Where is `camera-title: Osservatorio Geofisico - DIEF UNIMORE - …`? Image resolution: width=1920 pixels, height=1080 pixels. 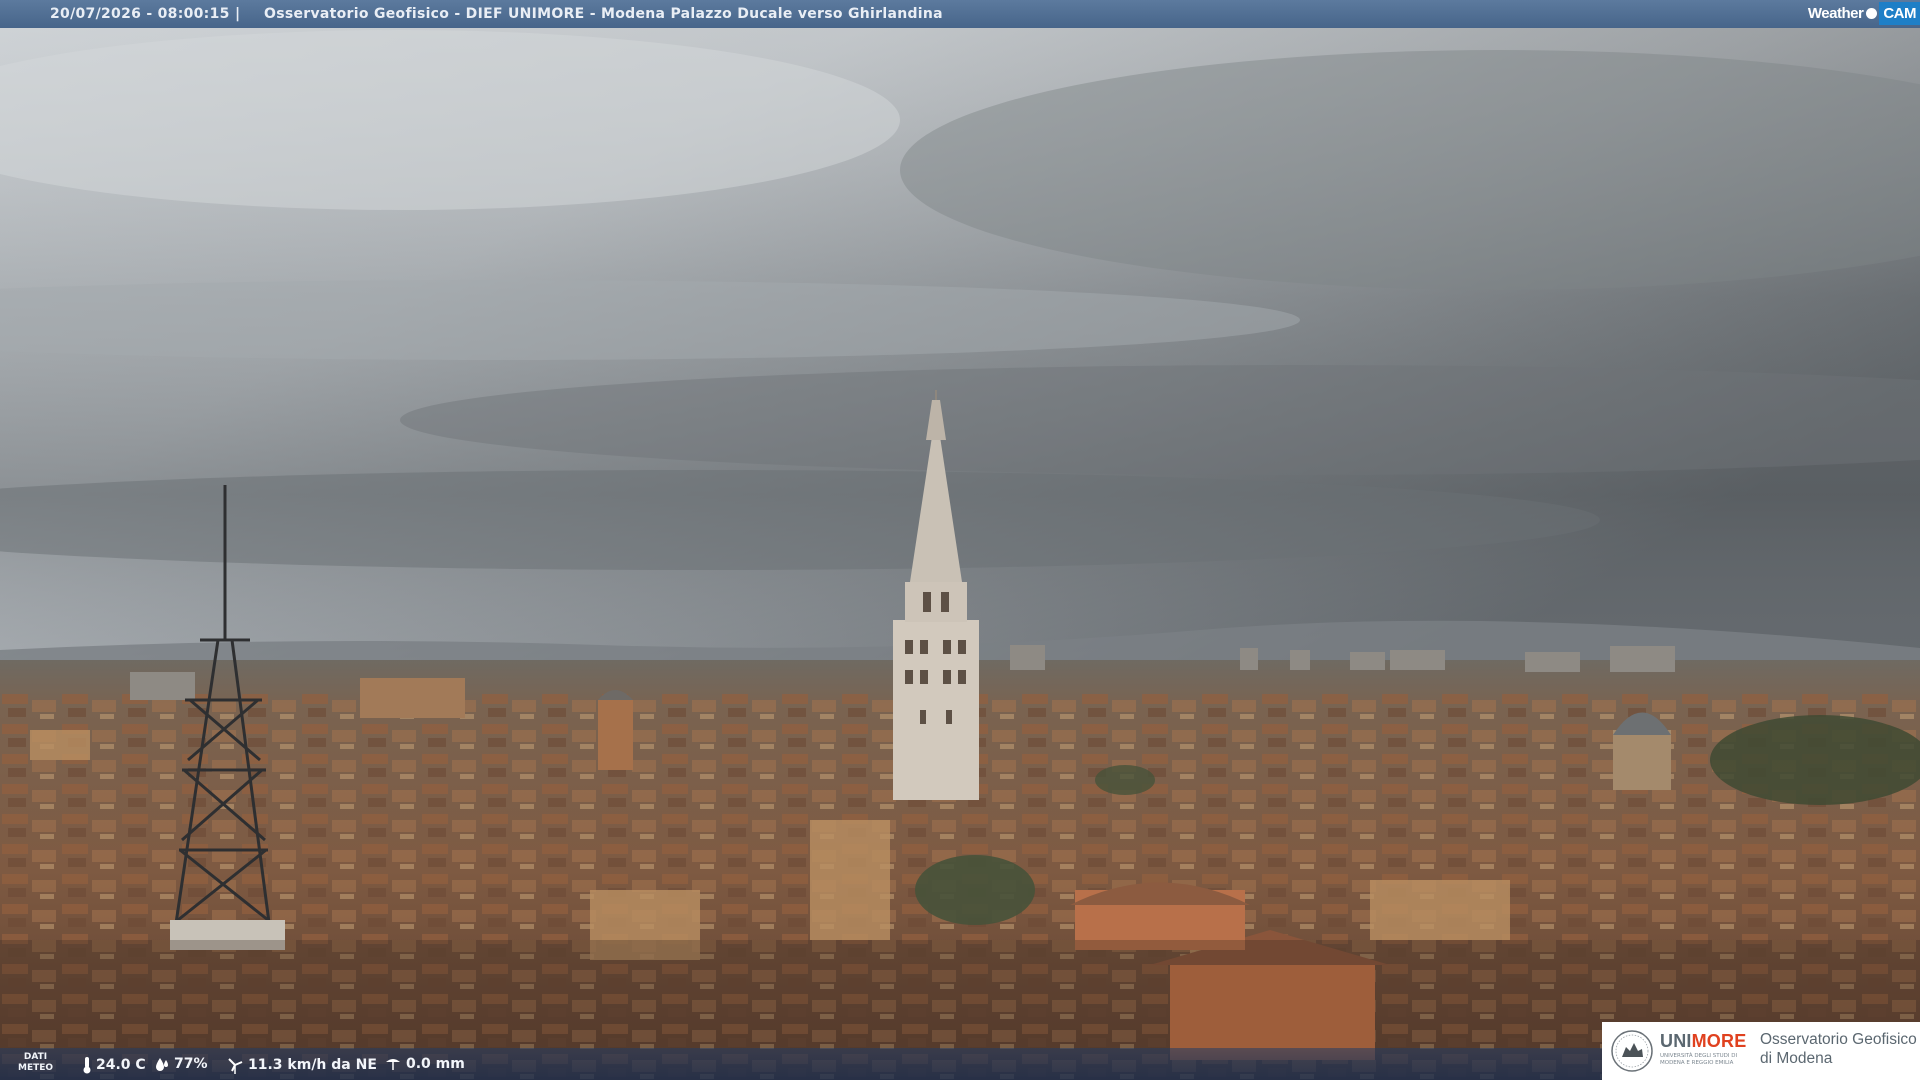 camera-title: Osservatorio Geofisico - DIEF UNIMORE - … is located at coordinates (603, 14).